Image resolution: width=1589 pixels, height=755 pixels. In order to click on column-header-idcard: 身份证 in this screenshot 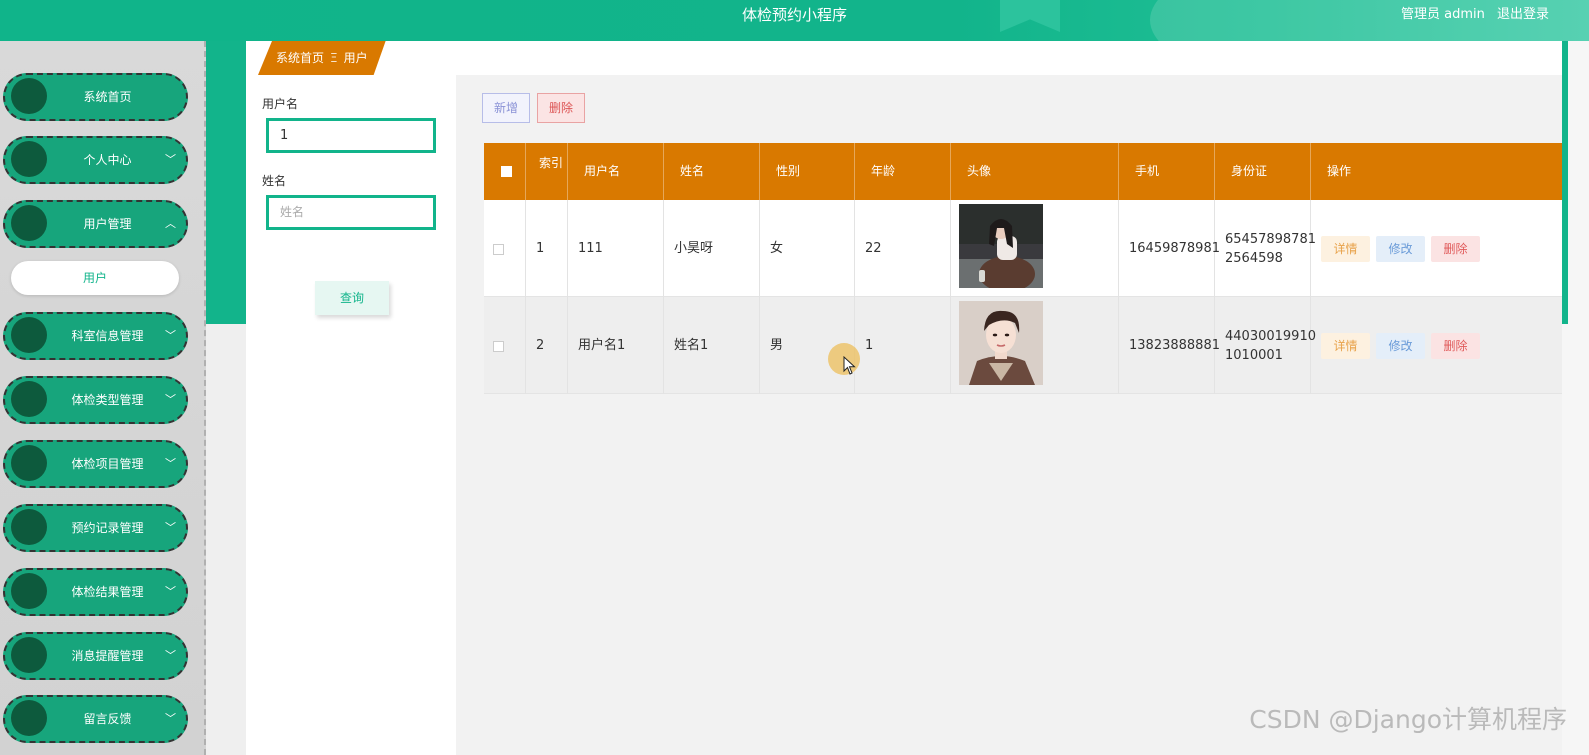, I will do `click(1263, 171)`.